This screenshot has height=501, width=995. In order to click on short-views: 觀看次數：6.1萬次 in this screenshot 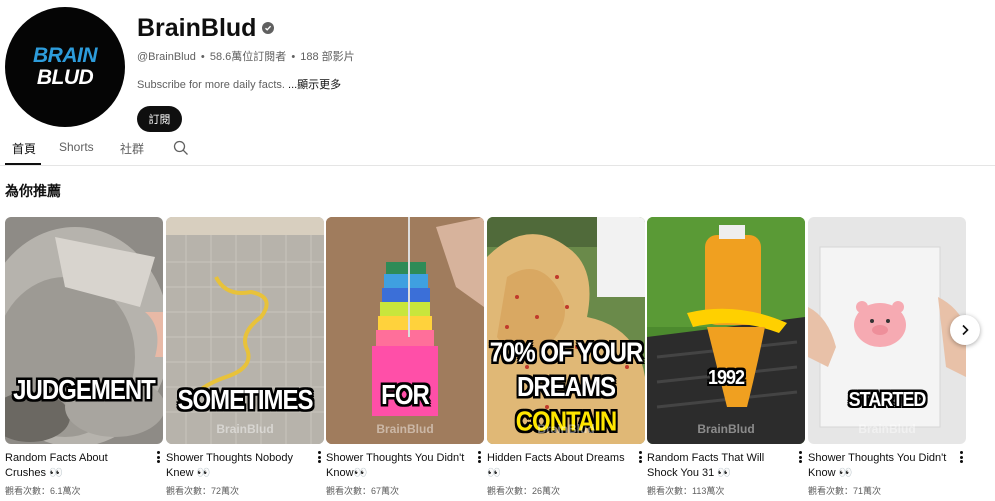, I will do `click(43, 491)`.